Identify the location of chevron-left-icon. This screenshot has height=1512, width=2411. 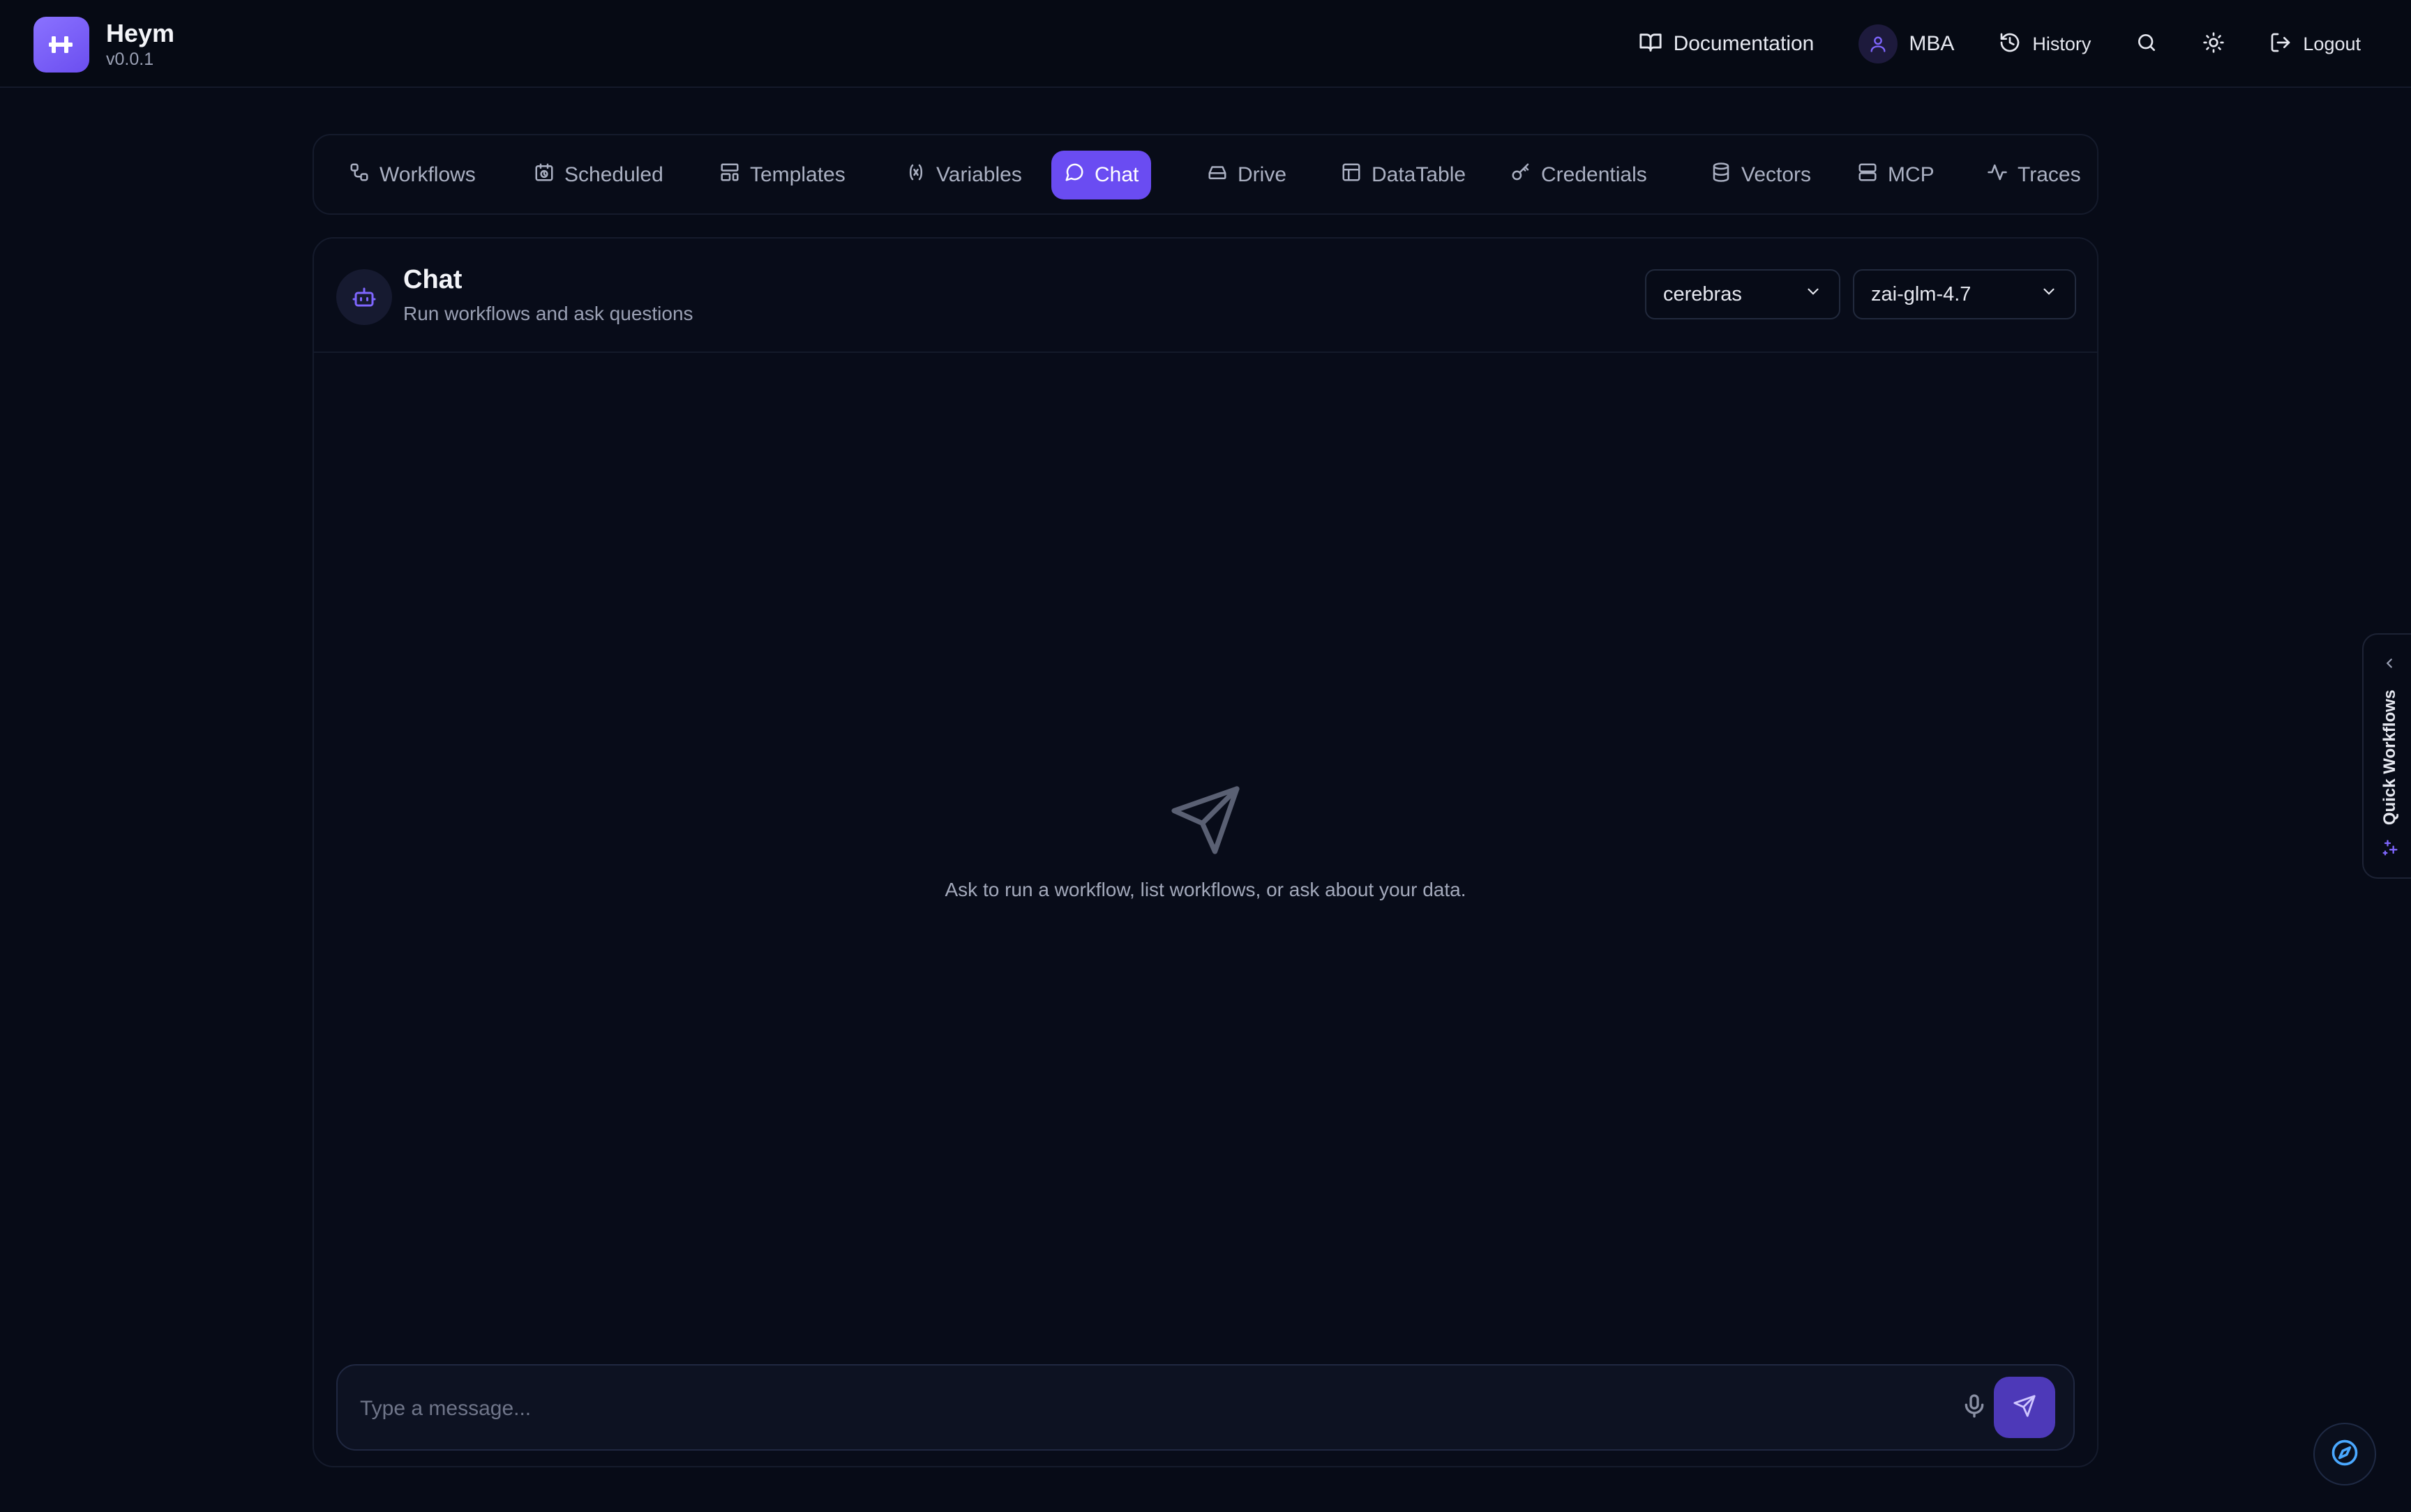
(2389, 665).